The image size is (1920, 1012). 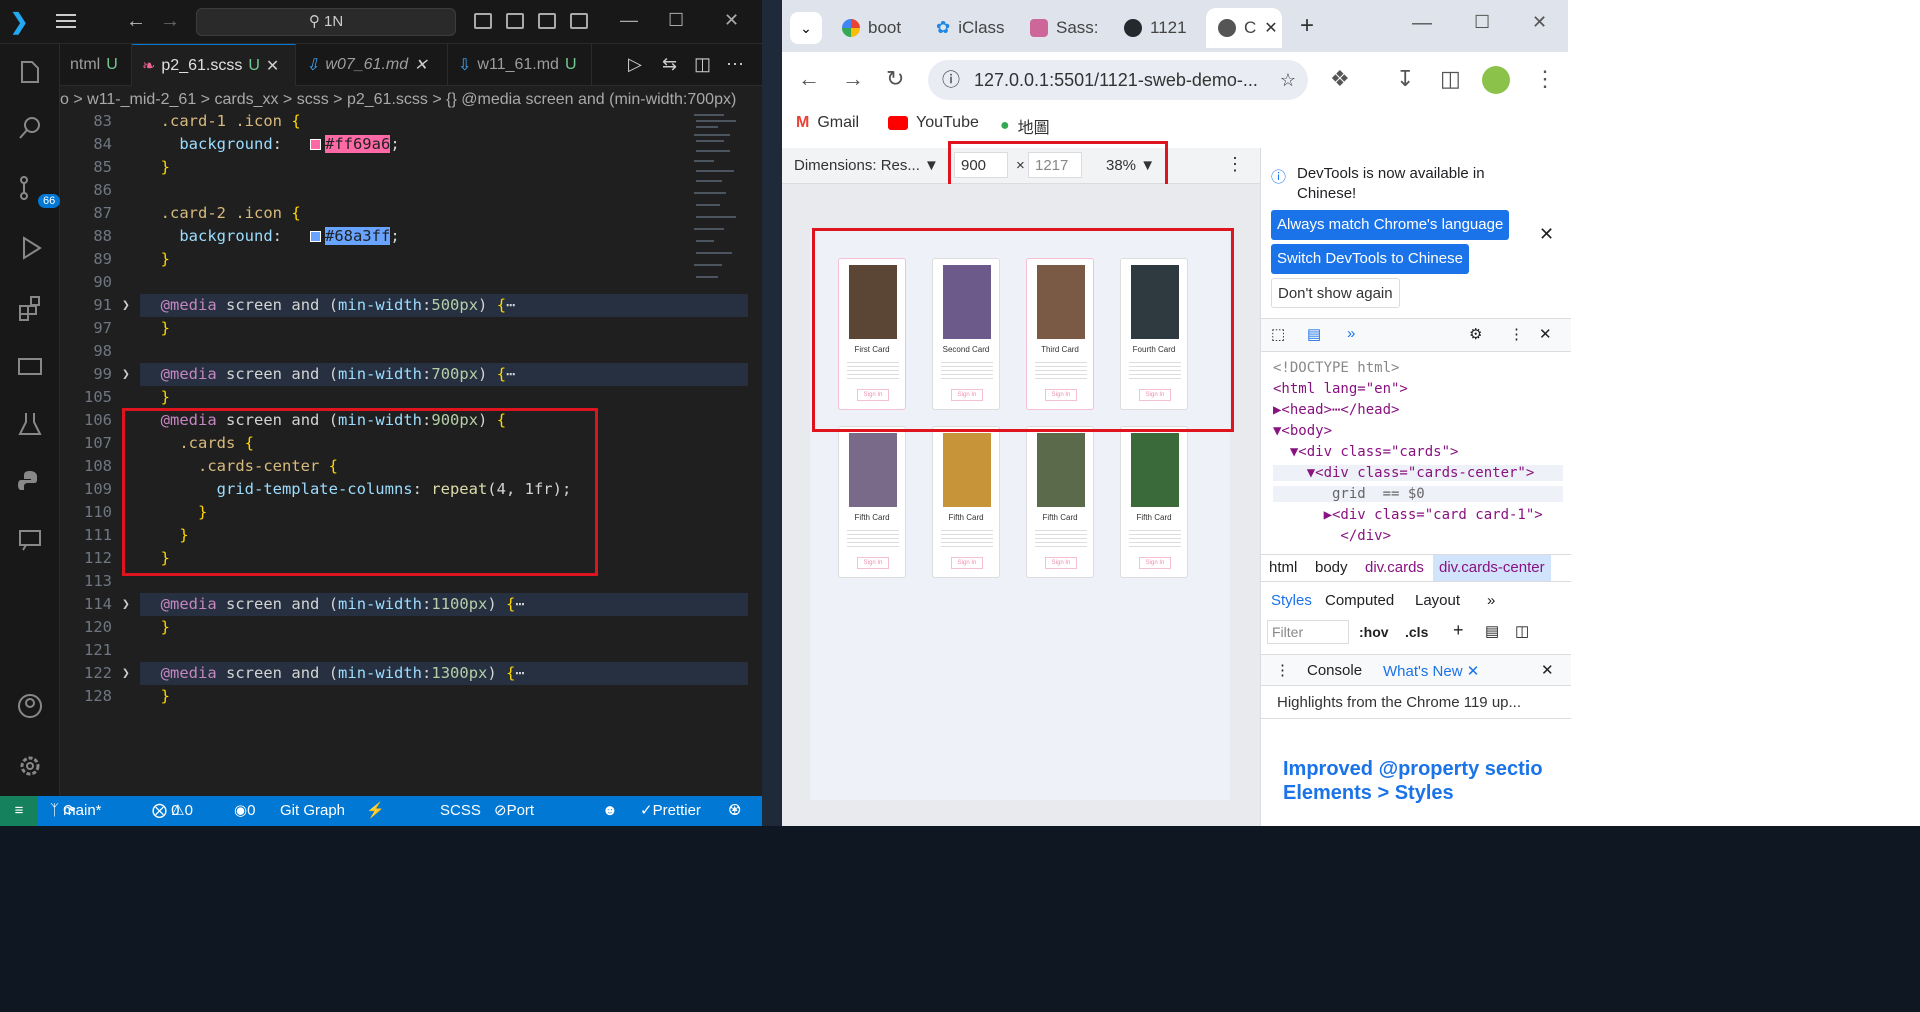 I want to click on new-tab-icon: +, so click(x=1307, y=26).